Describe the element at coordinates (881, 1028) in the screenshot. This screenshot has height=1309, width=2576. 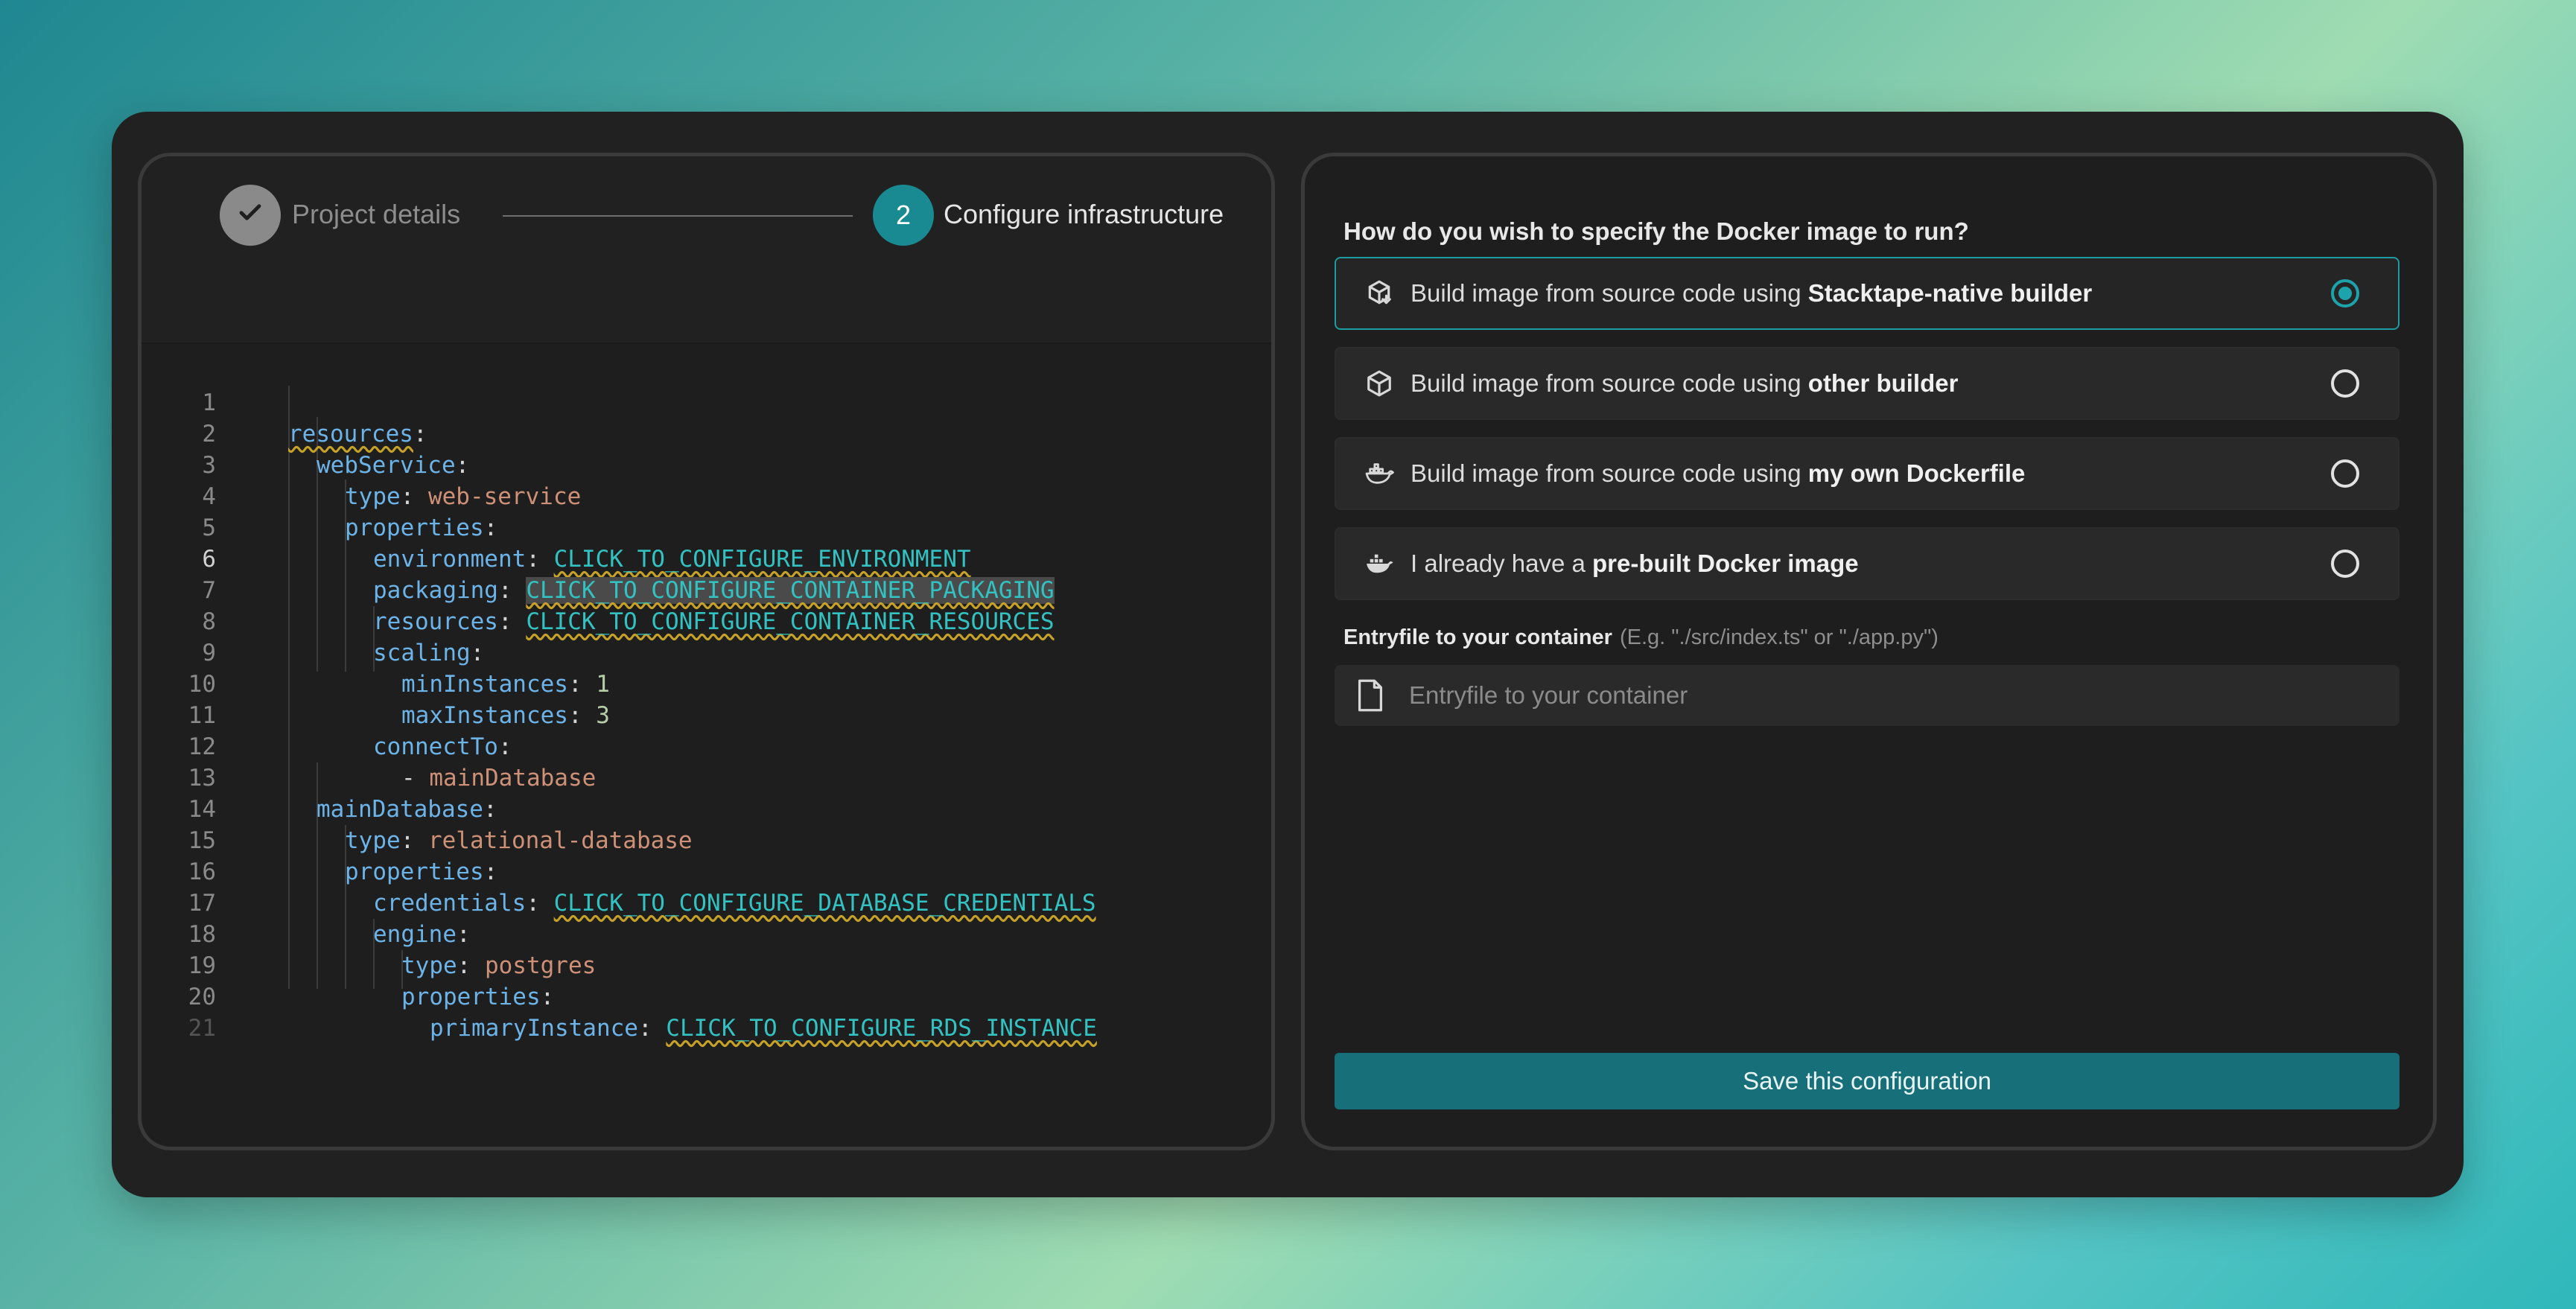
I see `configure-rds-instance-placeholder: CLICK_TO_CONFIGURE_RDS_INSTANCE` at that location.